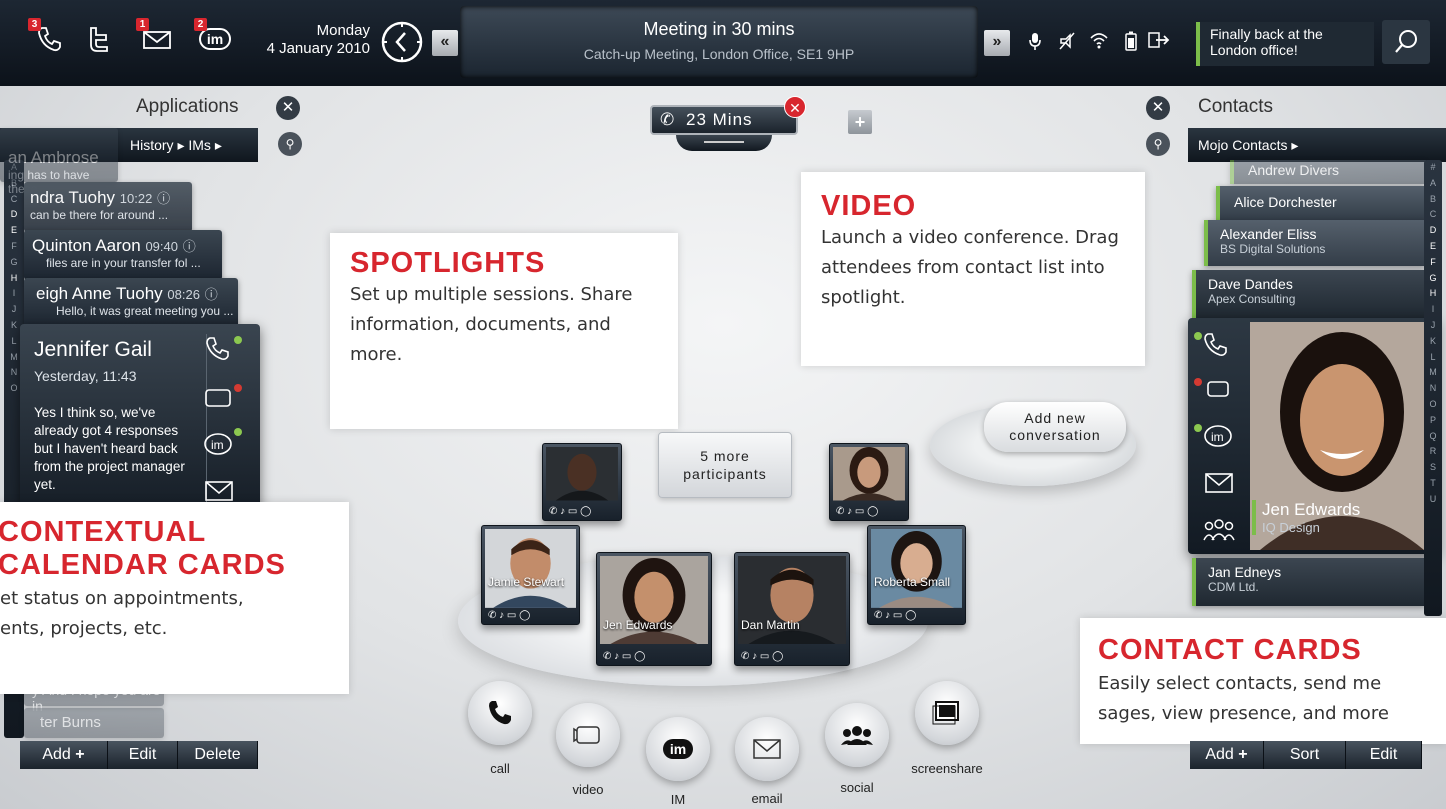 This screenshot has height=809, width=1446. Describe the element at coordinates (795, 107) in the screenshot. I see `end-call-button: ✕` at that location.